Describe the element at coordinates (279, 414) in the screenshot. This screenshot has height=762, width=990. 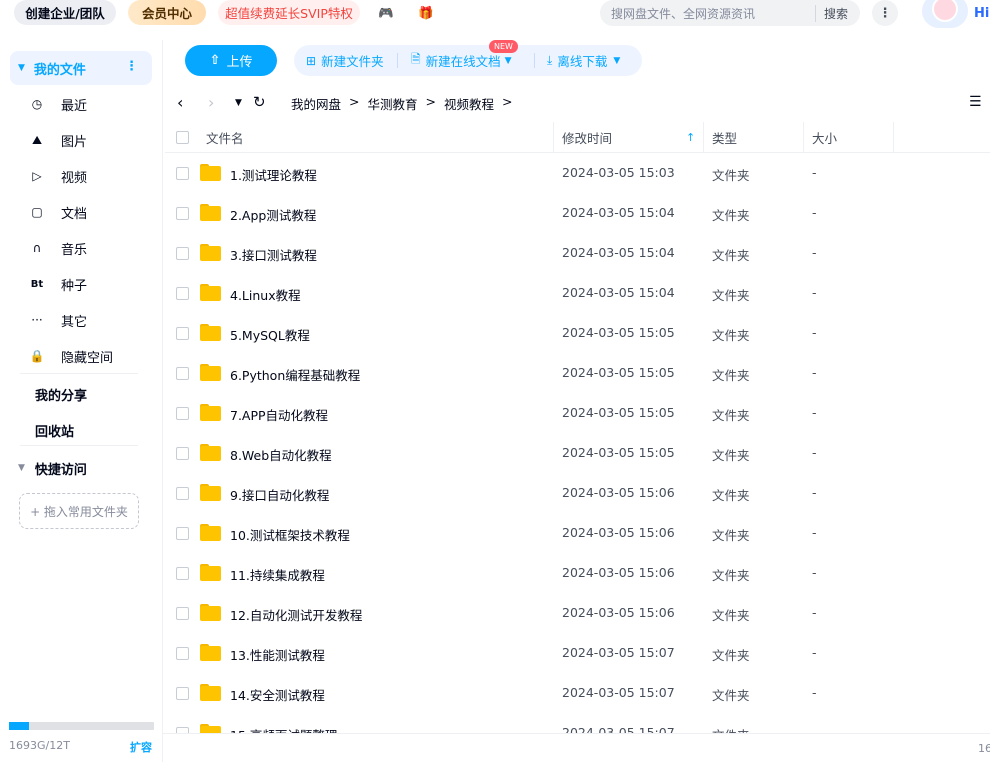
I see `file-name: 7.APP自动化教程` at that location.